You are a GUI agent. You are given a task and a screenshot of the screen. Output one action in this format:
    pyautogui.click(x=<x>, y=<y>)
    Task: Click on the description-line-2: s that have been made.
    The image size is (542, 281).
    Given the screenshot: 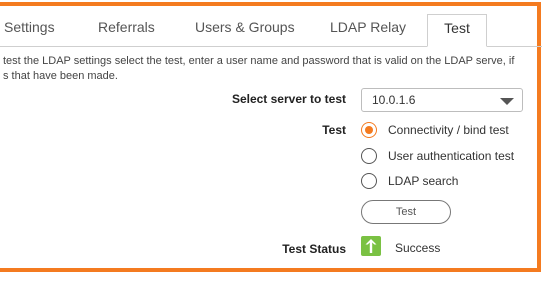 What is the action you would take?
    pyautogui.click(x=60, y=76)
    